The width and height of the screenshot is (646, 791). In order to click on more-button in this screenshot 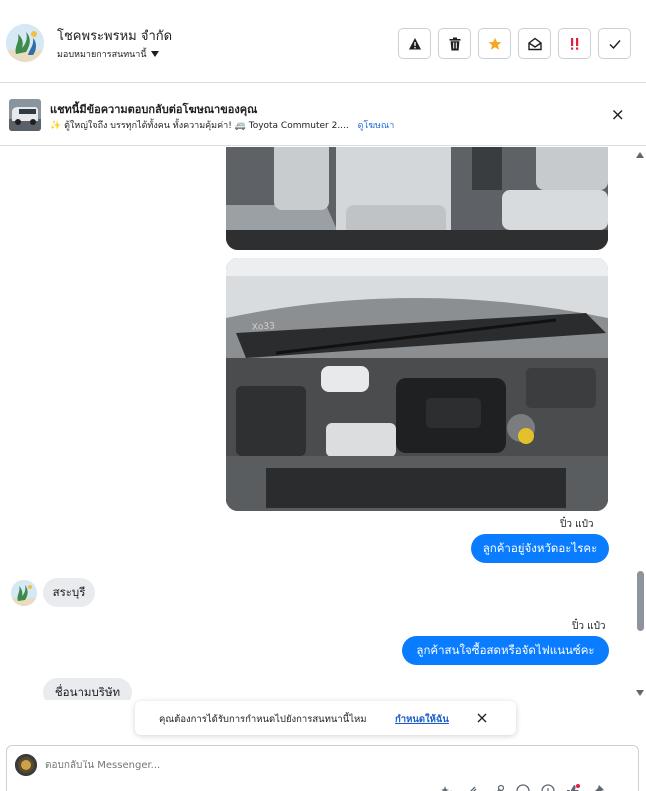, I will do `click(598, 787)`.